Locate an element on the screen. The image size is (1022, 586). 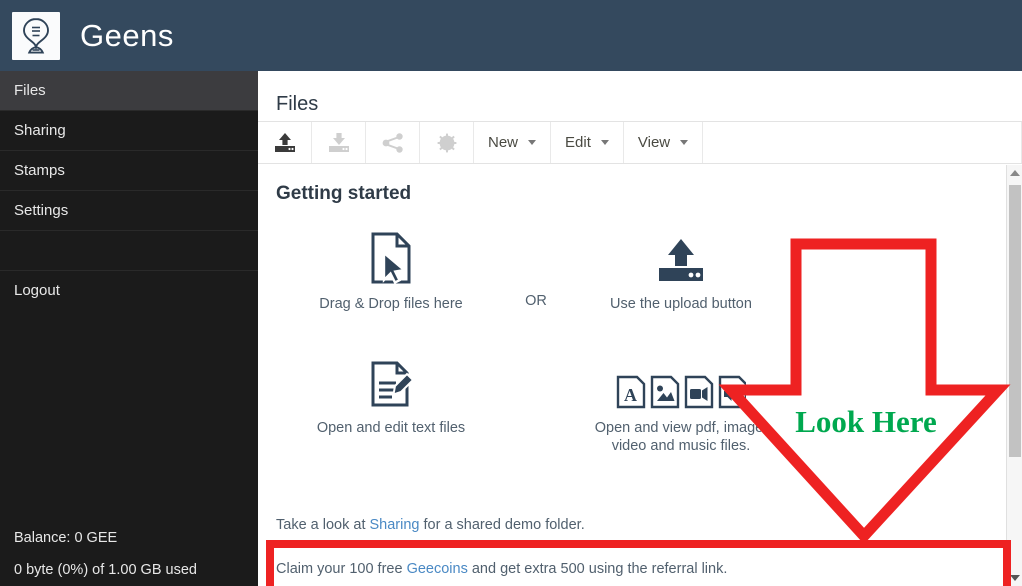
edit-text-cell: Open and edit text files is located at coordinates (391, 394).